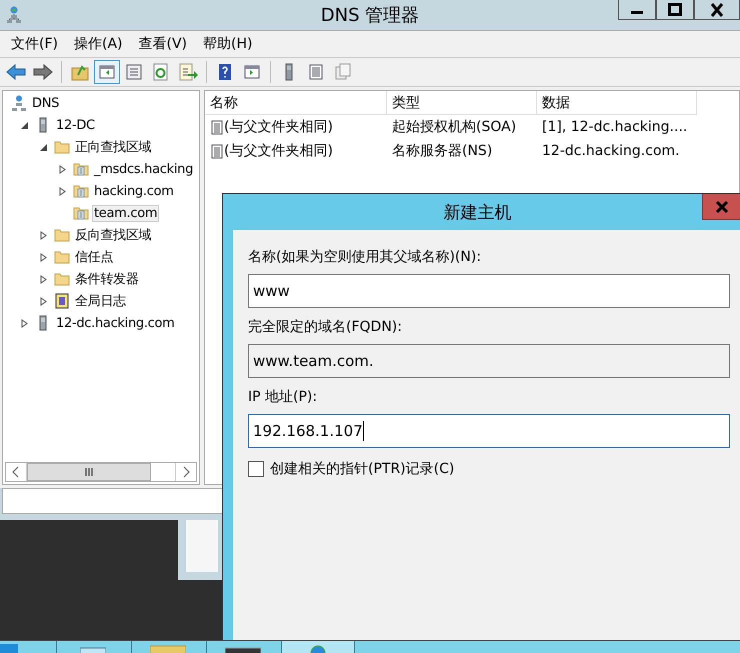  Describe the element at coordinates (617, 103) in the screenshot. I see `column-header: 数据` at that location.